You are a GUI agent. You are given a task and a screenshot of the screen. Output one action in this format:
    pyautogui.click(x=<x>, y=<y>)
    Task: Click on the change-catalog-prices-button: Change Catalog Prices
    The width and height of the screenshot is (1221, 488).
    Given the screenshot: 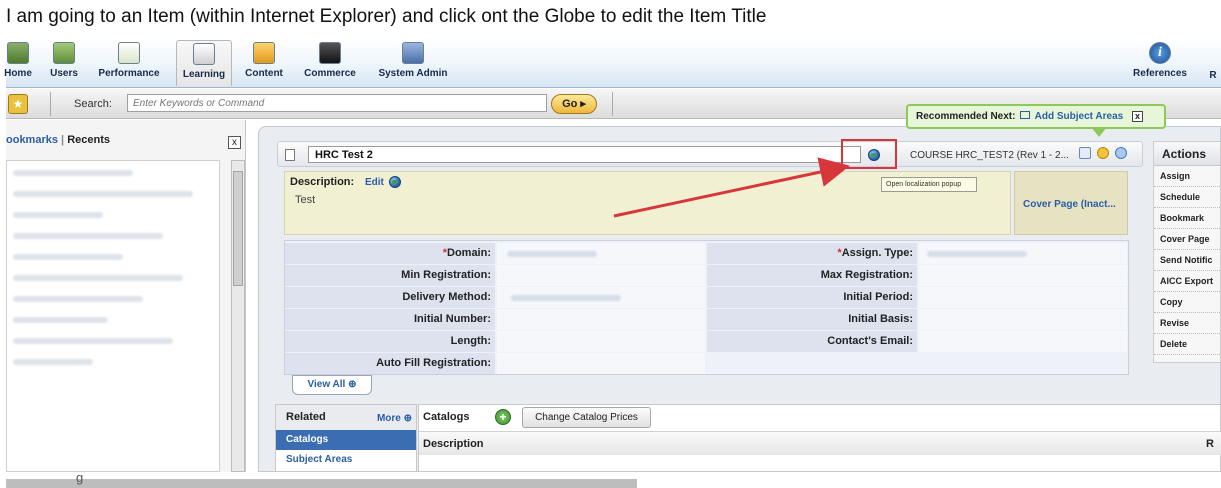 What is the action you would take?
    pyautogui.click(x=586, y=417)
    